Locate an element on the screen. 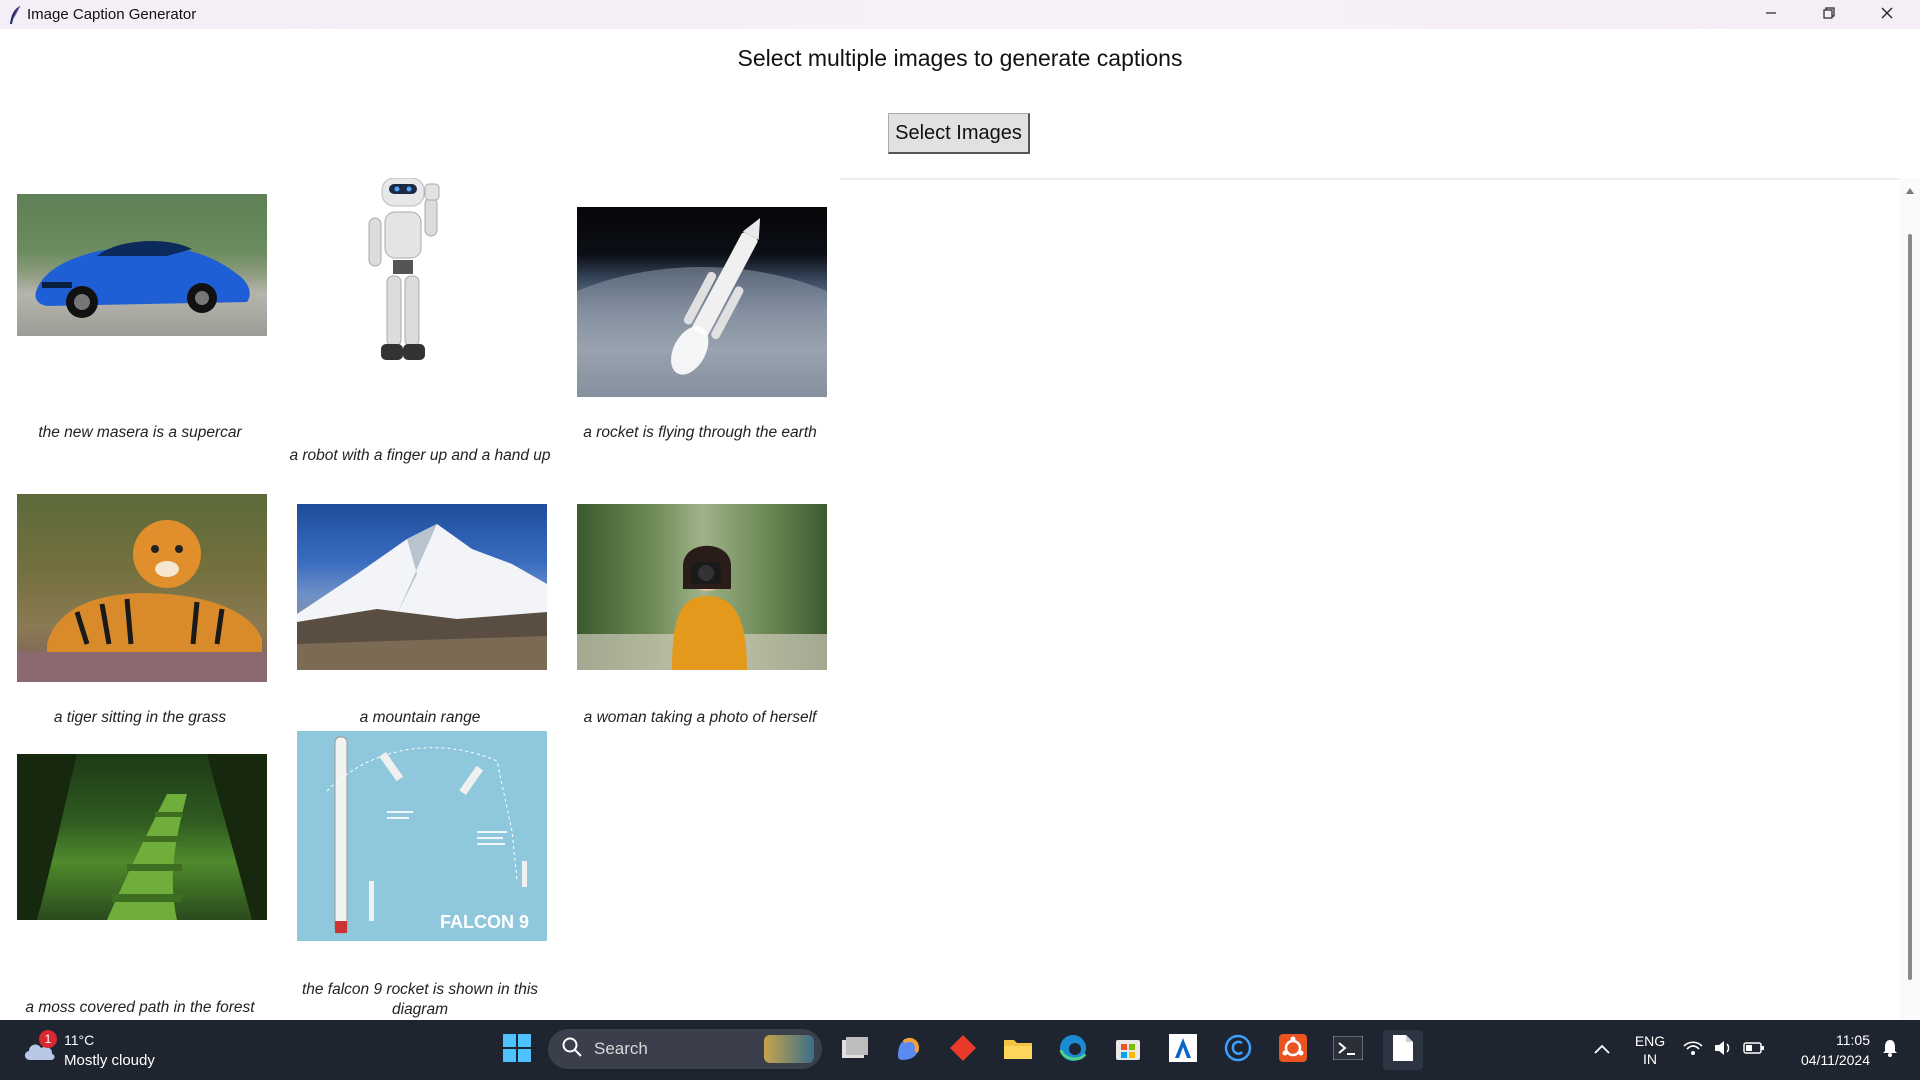 The height and width of the screenshot is (1080, 1920). scroll-up-icon is located at coordinates (1910, 191).